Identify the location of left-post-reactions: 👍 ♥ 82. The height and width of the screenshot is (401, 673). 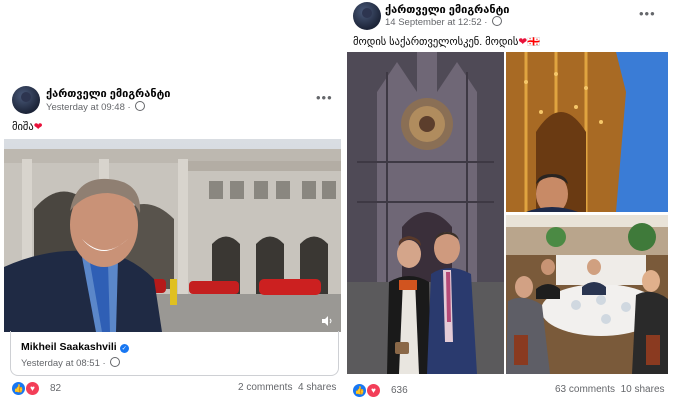
(36, 388).